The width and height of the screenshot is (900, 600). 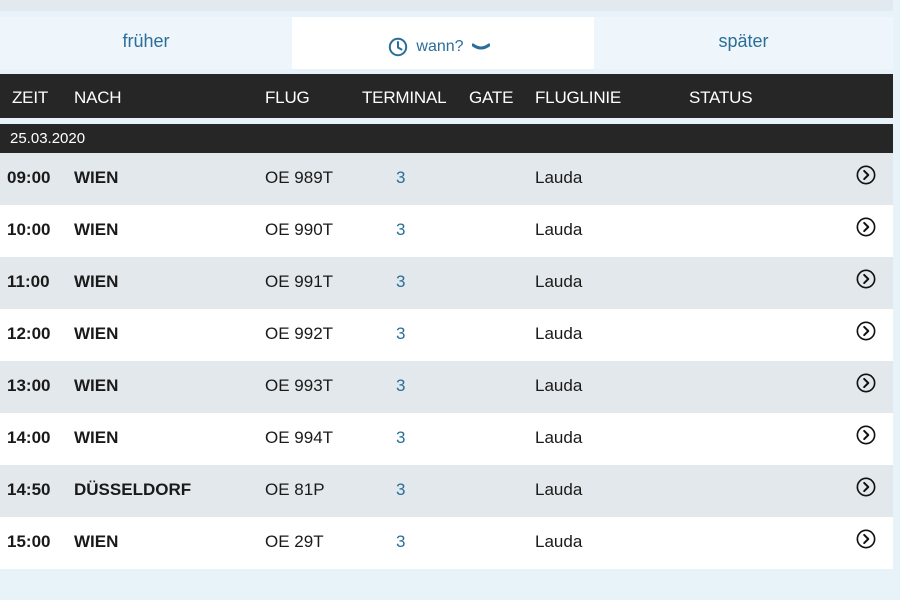 What do you see at coordinates (29, 229) in the screenshot?
I see `departure-time: 10:00` at bounding box center [29, 229].